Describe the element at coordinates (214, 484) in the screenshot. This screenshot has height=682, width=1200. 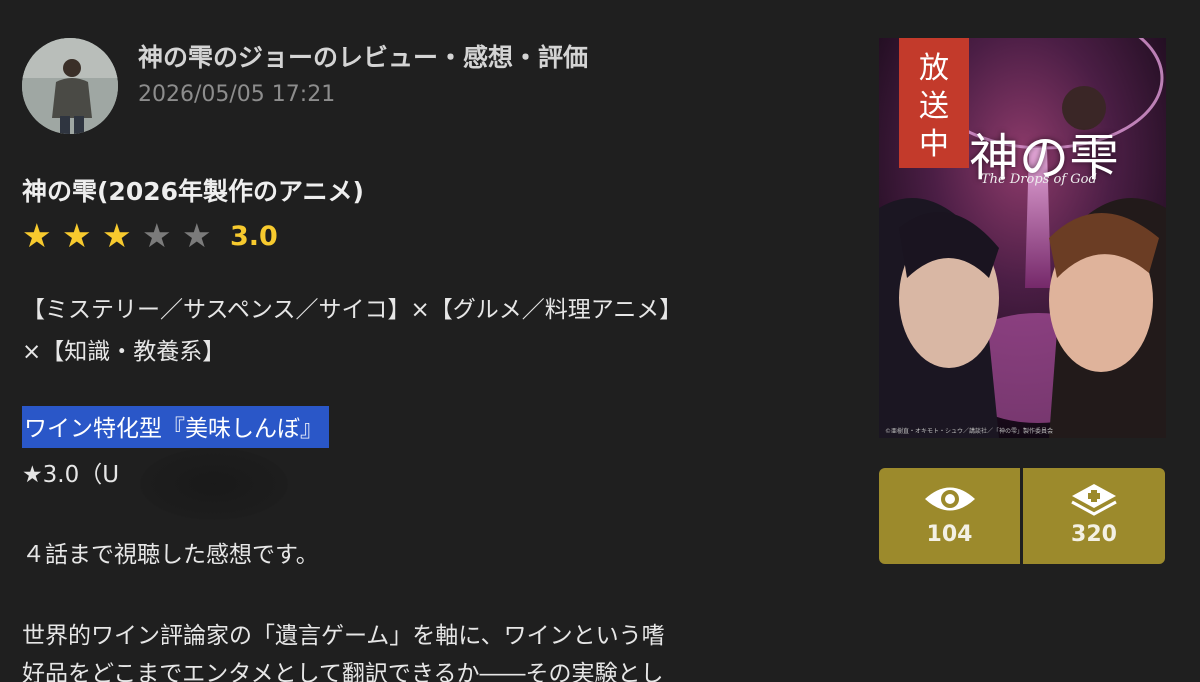
I see `obscured-region` at that location.